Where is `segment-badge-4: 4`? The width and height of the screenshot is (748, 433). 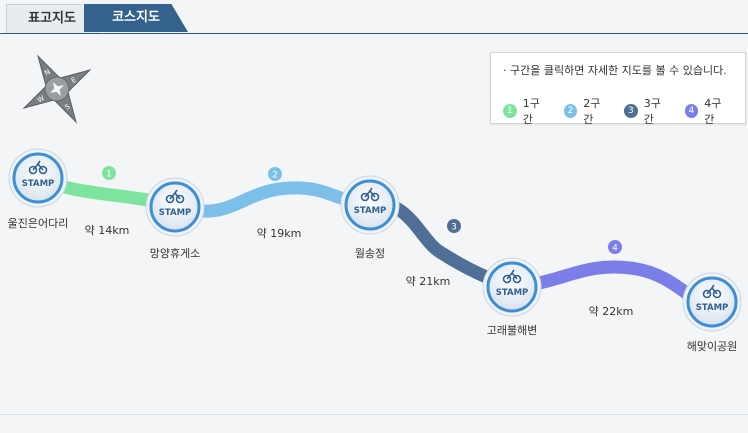
segment-badge-4: 4 is located at coordinates (615, 247).